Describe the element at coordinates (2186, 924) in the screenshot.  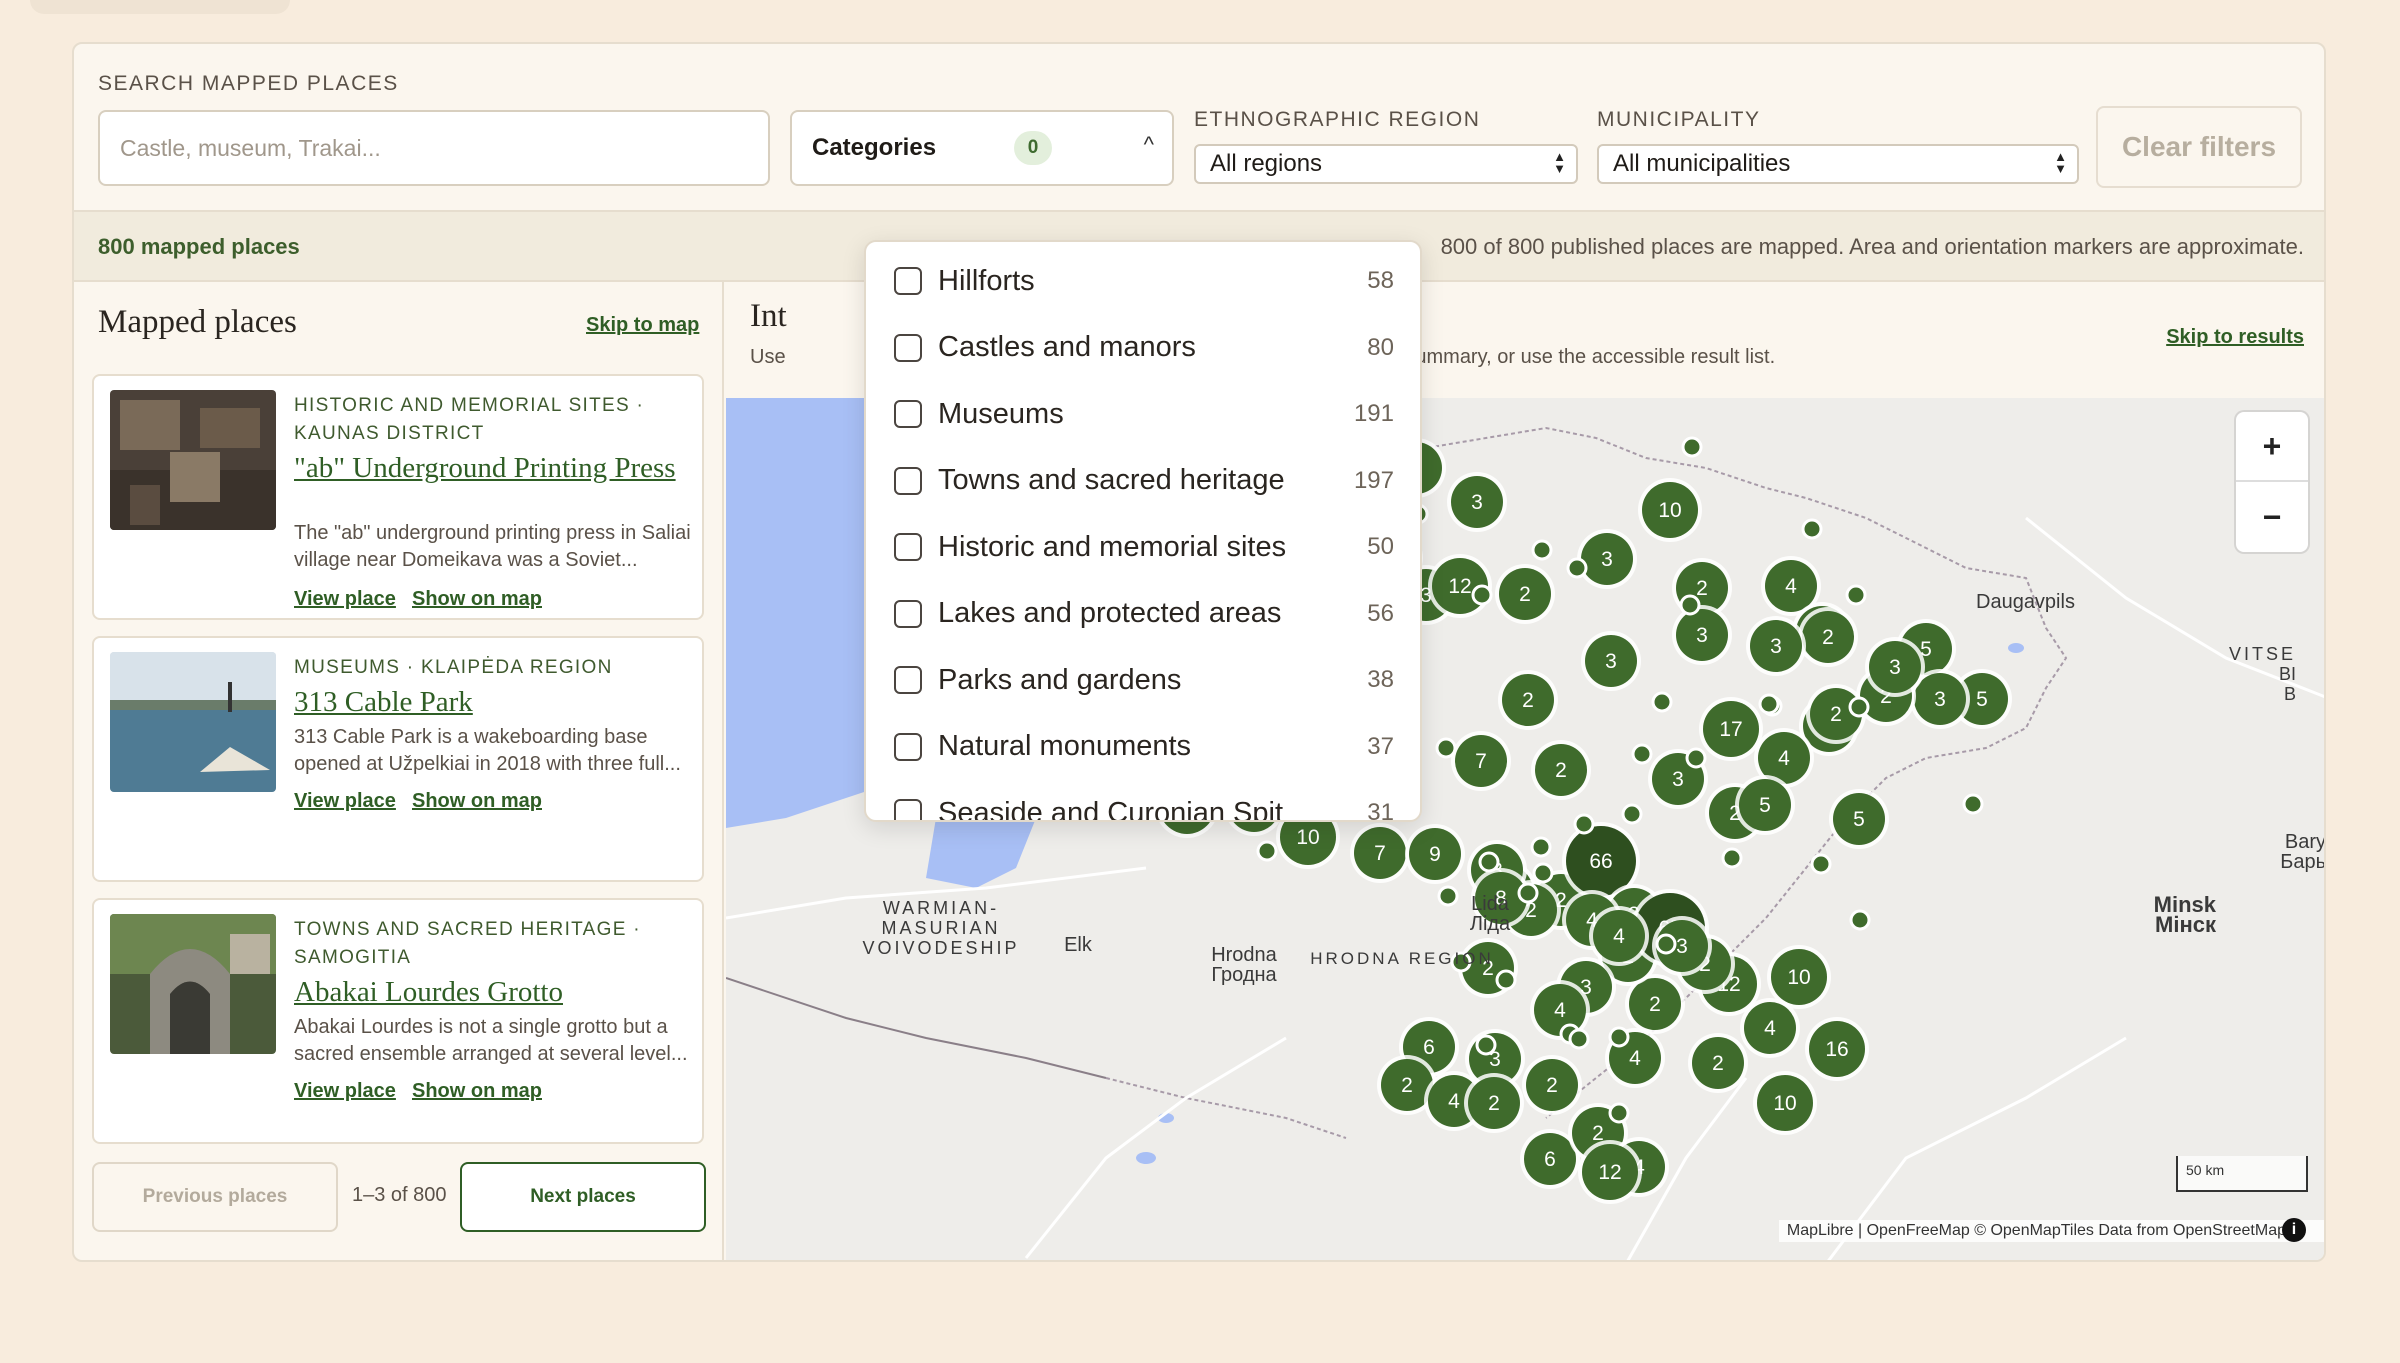
I see `map-place-label: Мінск` at that location.